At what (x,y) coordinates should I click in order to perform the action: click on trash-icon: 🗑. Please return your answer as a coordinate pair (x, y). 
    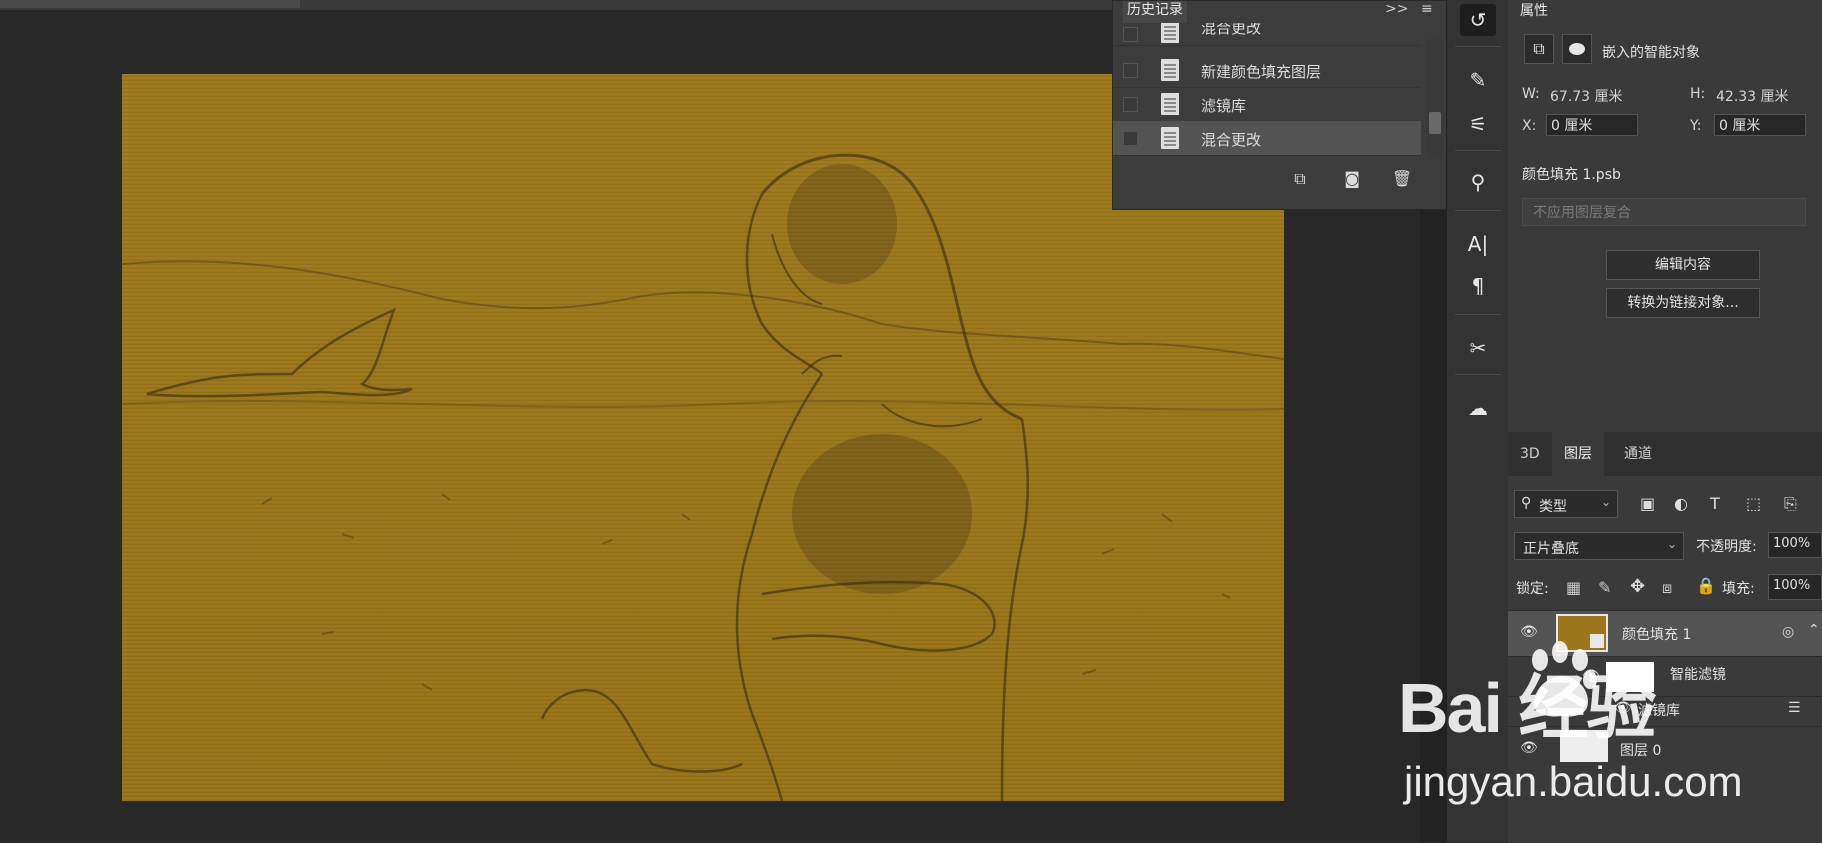
    Looking at the image, I should click on (1402, 179).